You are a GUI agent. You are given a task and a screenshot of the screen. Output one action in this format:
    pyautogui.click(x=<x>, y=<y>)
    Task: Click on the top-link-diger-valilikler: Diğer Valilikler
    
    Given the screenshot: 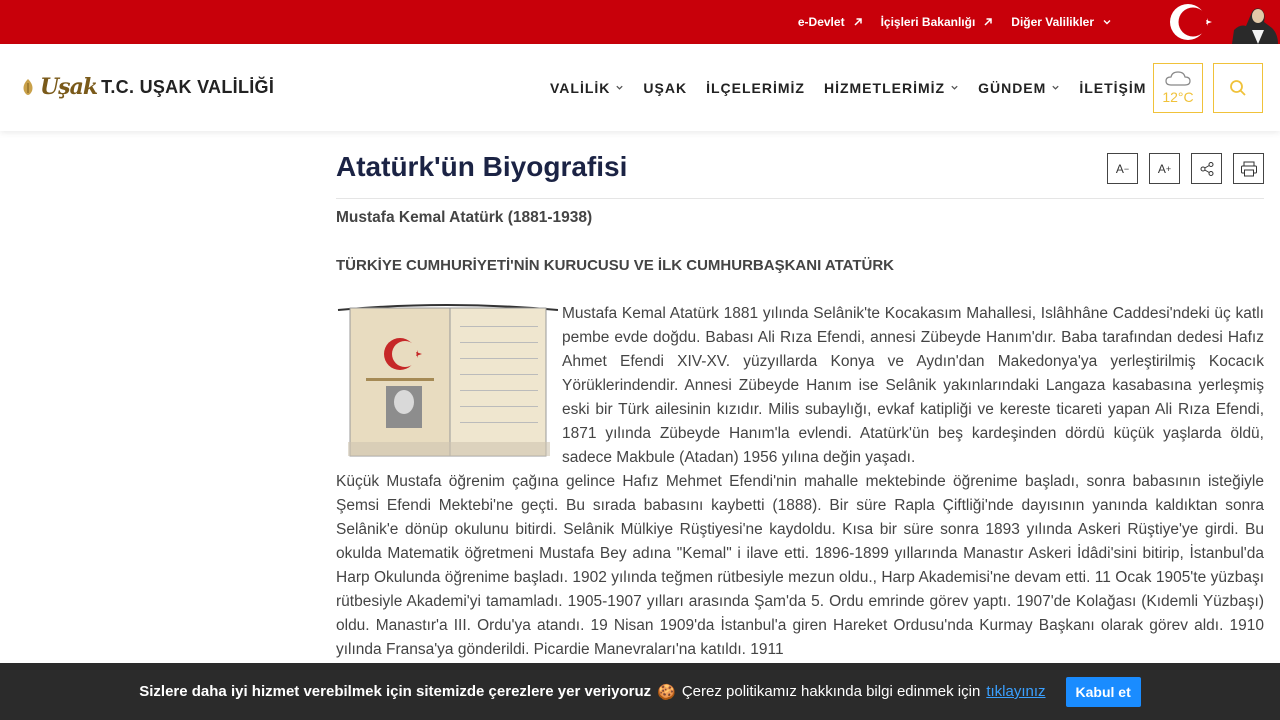 What is the action you would take?
    pyautogui.click(x=1061, y=22)
    